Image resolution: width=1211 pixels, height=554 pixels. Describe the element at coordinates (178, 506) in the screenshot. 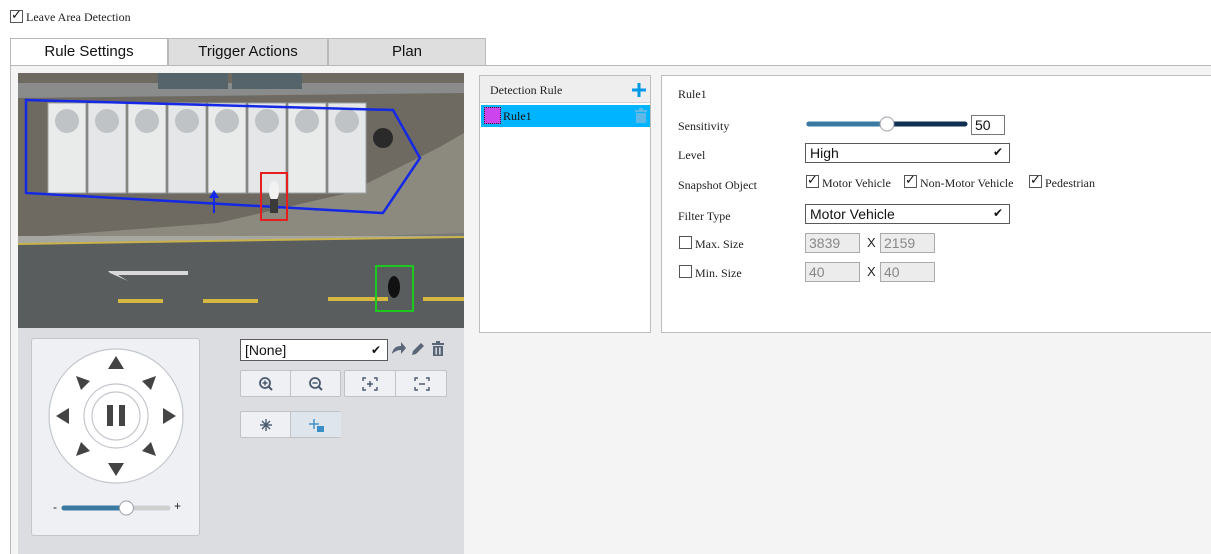

I see `zoom-plus-label: +` at that location.